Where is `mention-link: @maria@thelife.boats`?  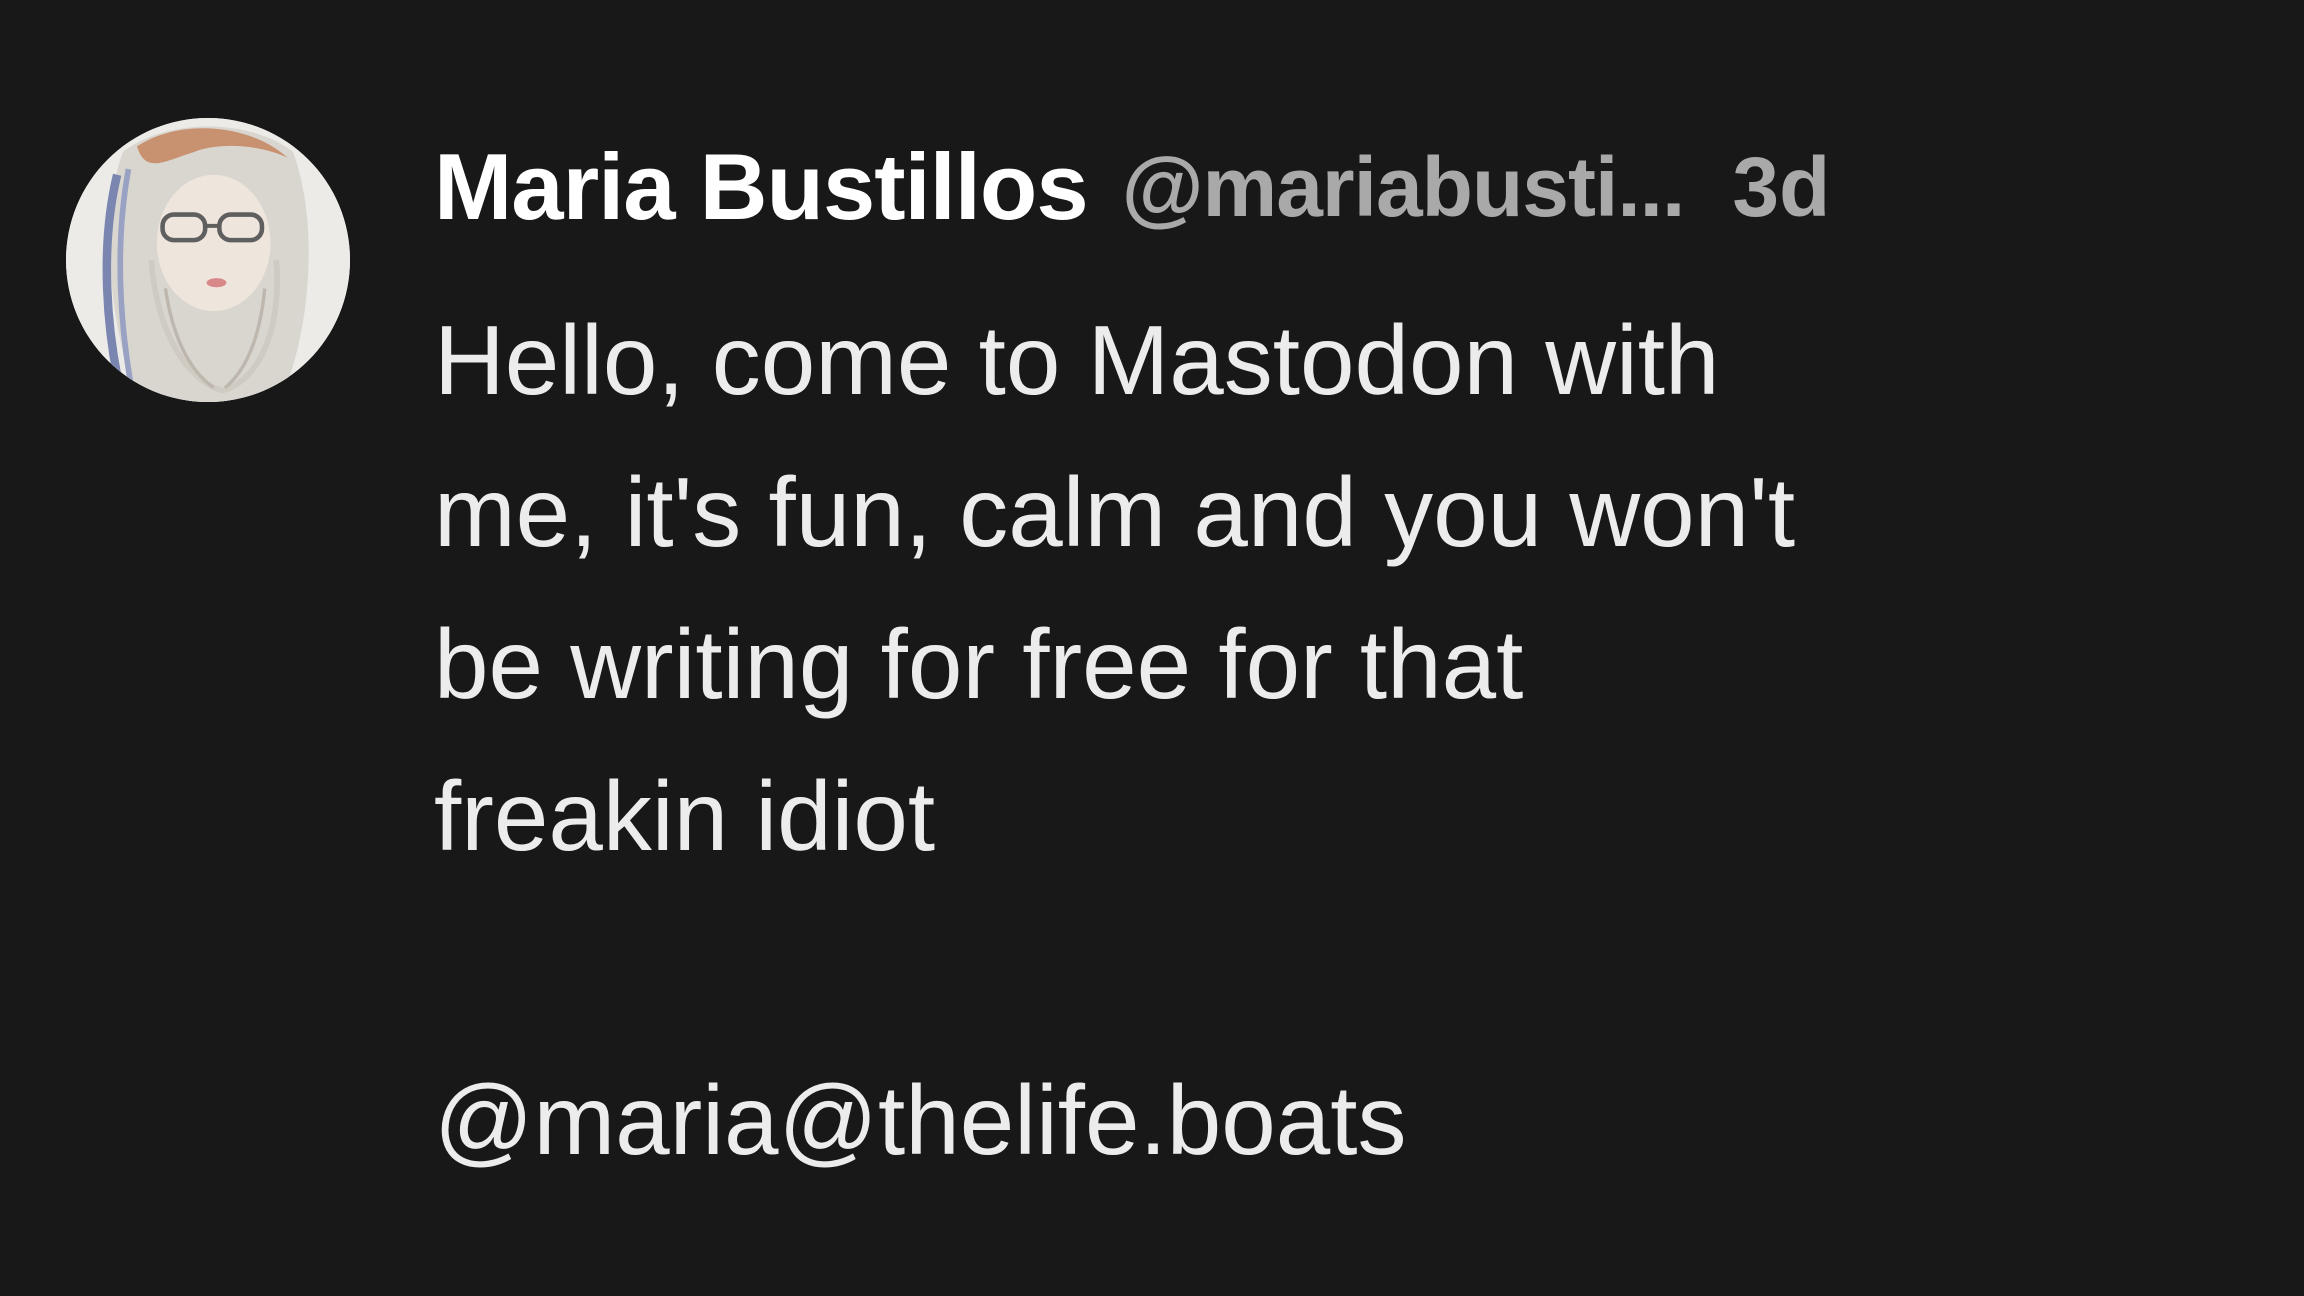 mention-link: @maria@thelife.boats is located at coordinates (1324, 1120).